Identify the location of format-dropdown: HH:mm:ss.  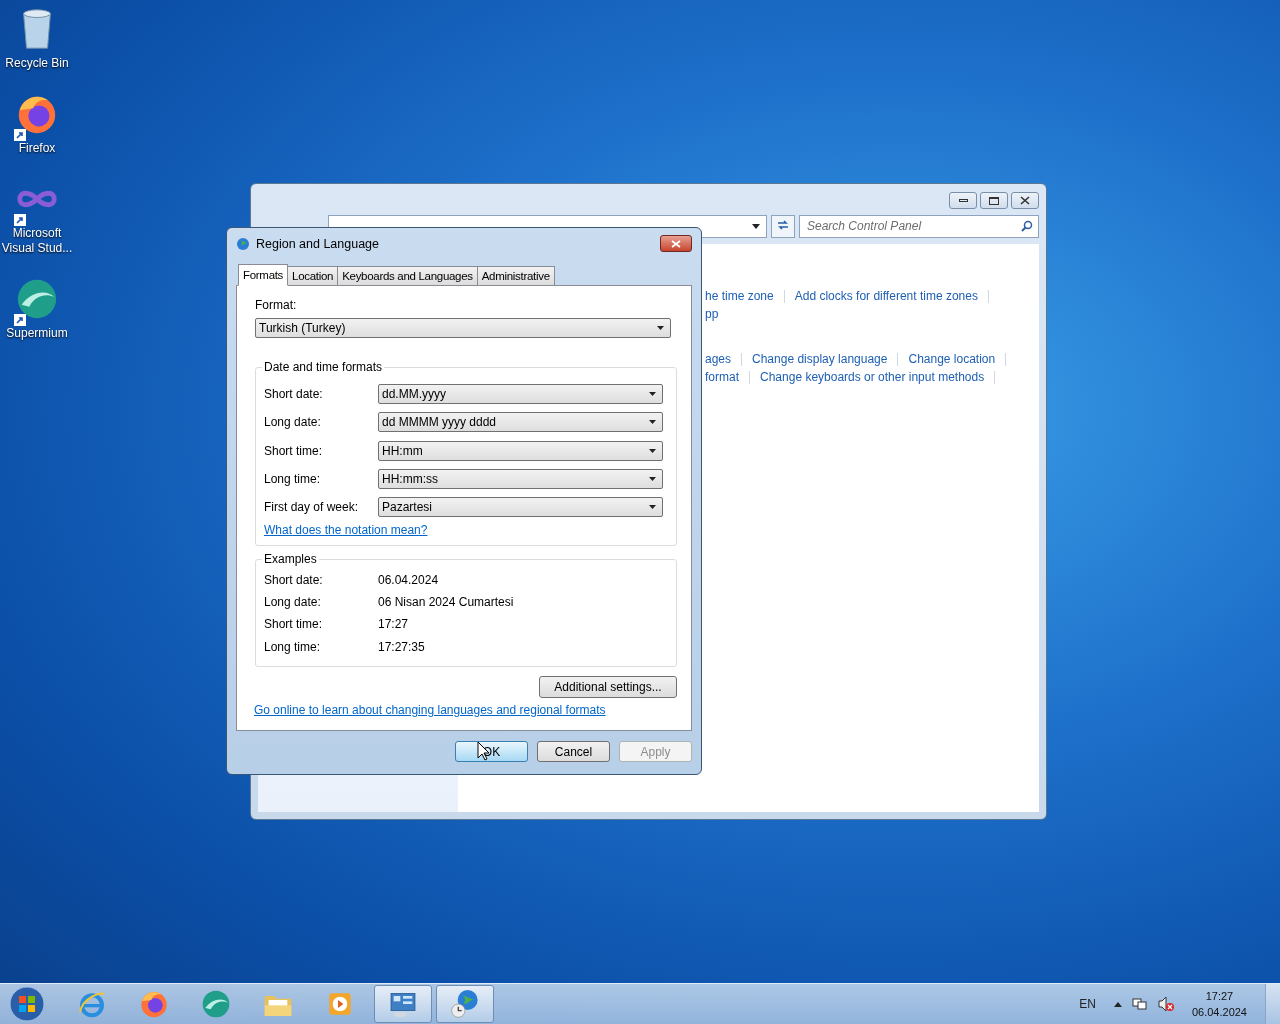
(520, 479).